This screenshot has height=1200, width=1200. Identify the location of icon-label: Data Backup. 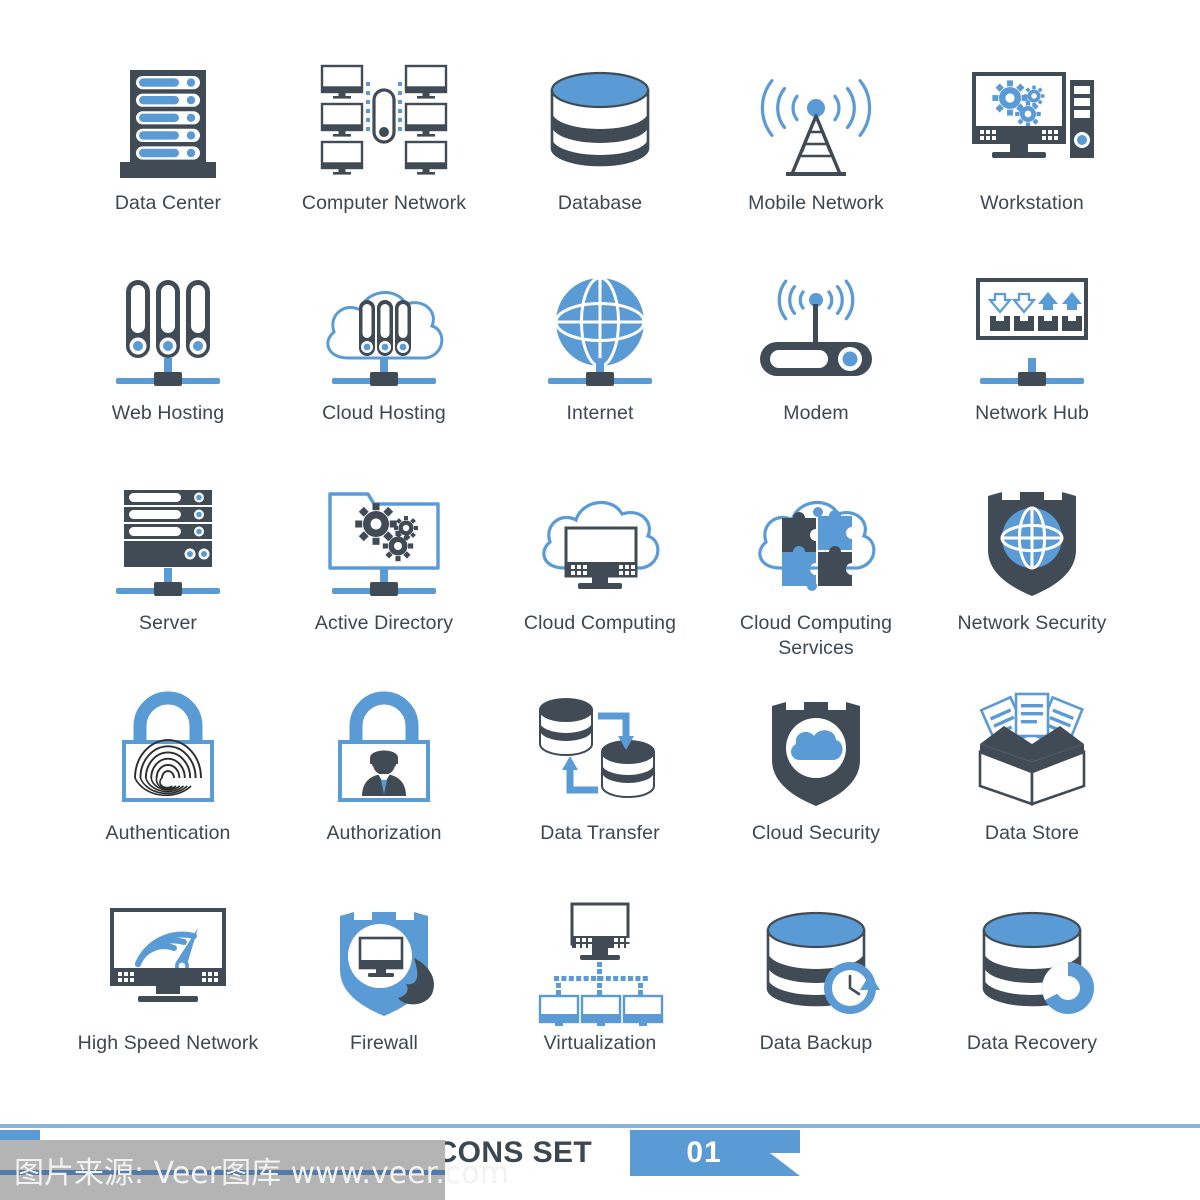
(816, 1043).